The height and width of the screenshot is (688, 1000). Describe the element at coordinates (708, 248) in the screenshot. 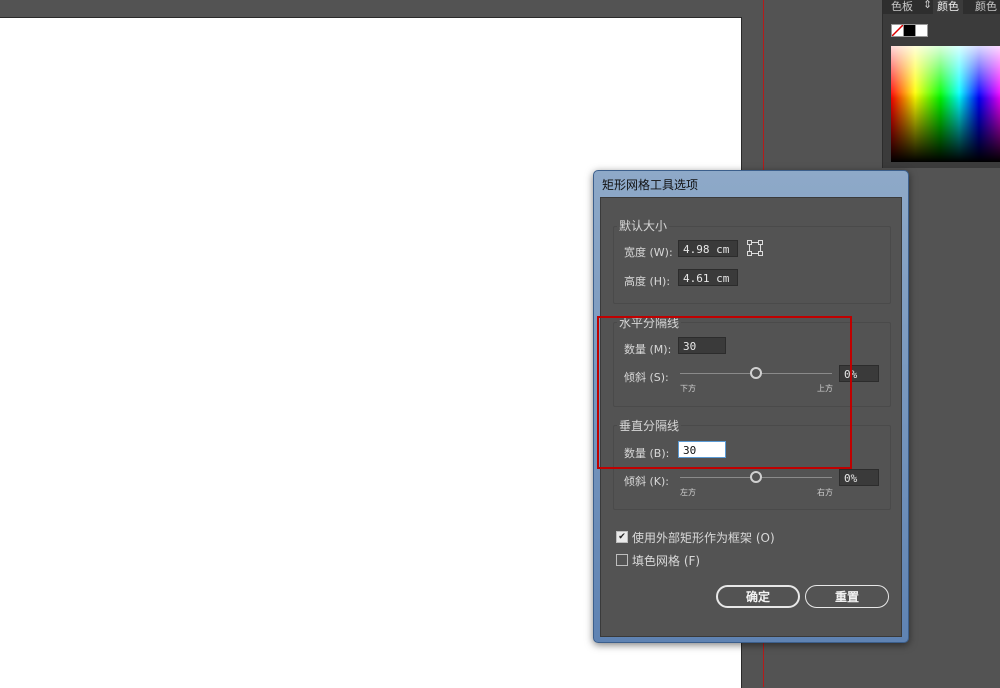

I see `width-input: 4.98 cm` at that location.